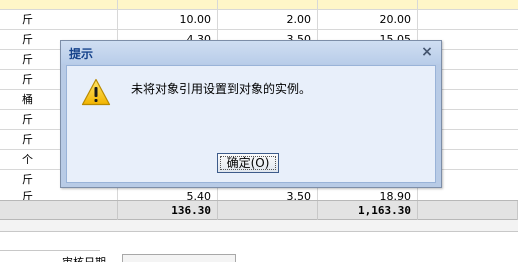  What do you see at coordinates (268, 20) in the screenshot?
I see `price-cell: 2.00` at bounding box center [268, 20].